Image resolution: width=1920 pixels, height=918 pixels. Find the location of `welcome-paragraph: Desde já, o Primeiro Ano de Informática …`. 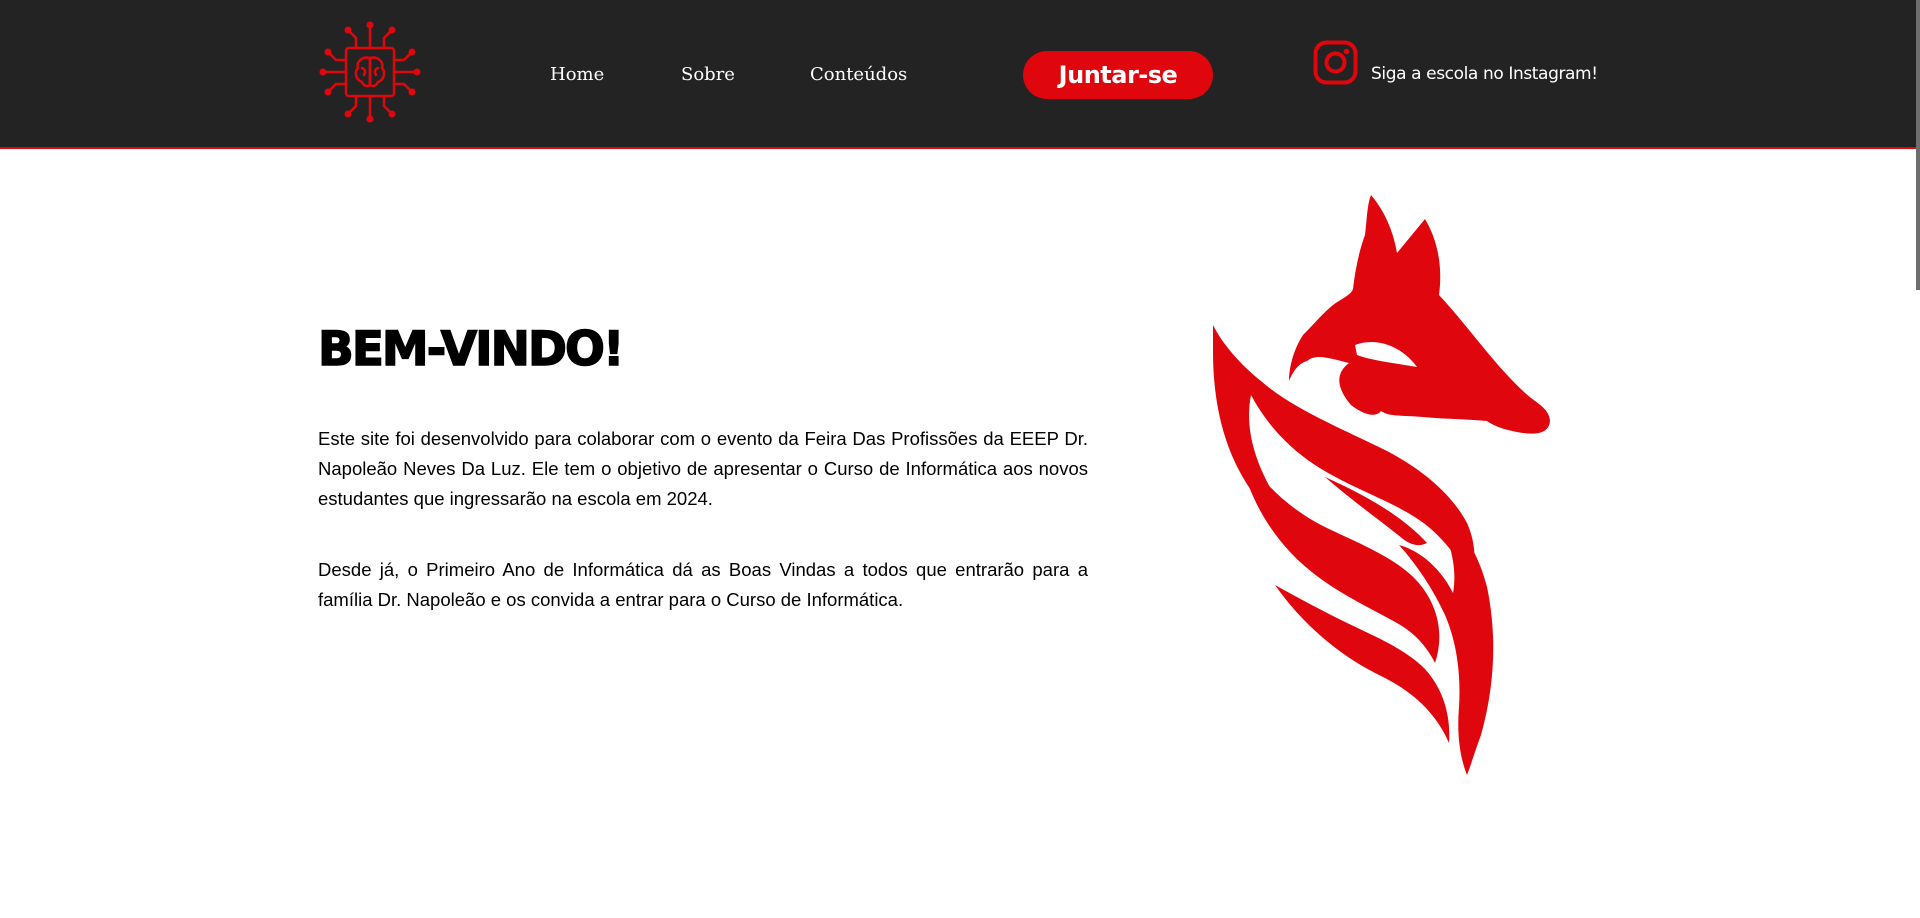

welcome-paragraph: Desde já, o Primeiro Ano de Informática … is located at coordinates (703, 584).